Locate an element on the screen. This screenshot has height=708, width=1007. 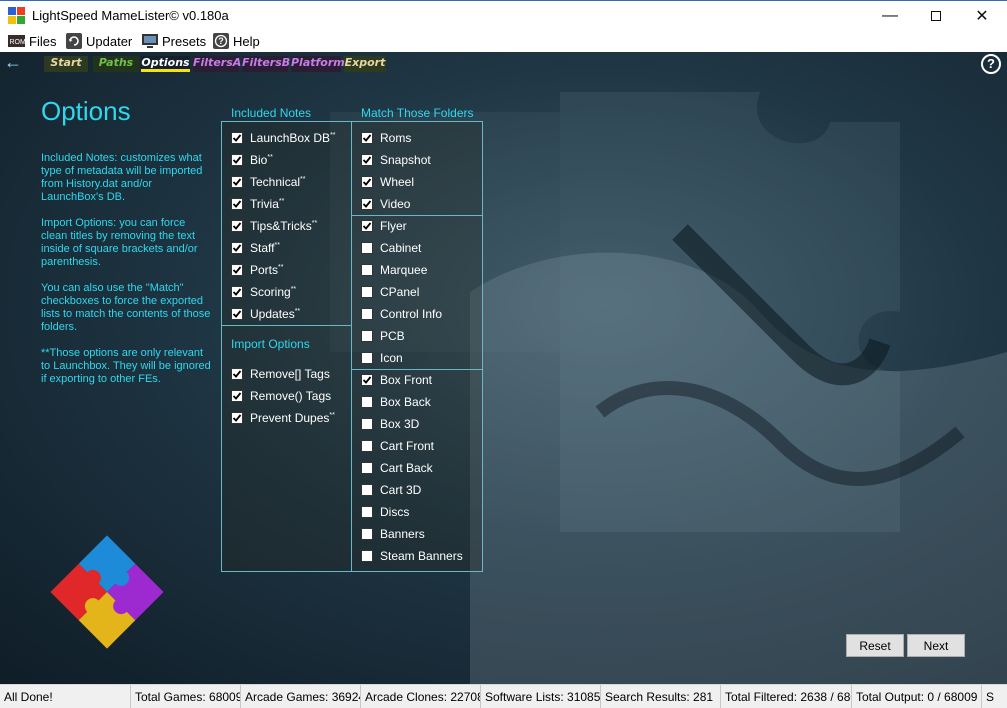
checkbox-row: Box Front is located at coordinates (396, 380).